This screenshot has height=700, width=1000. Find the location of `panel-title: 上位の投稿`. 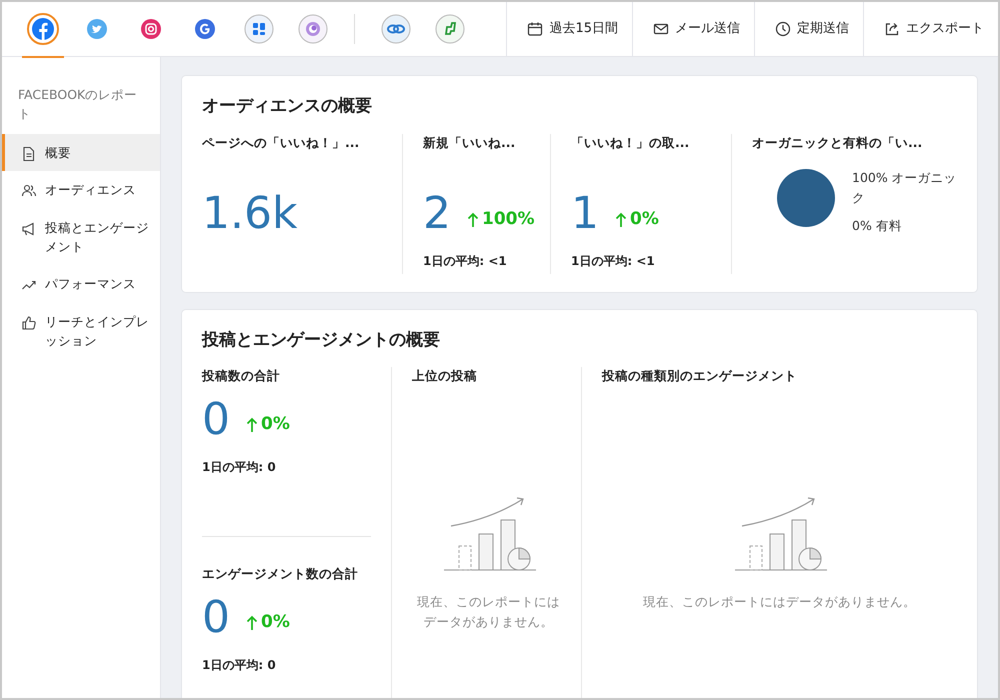

panel-title: 上位の投稿 is located at coordinates (445, 376).